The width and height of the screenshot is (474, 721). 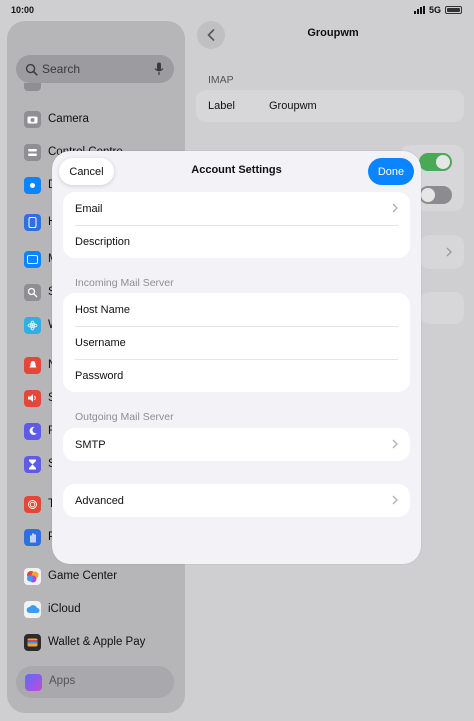 I want to click on display-icon, so click(x=32, y=185).